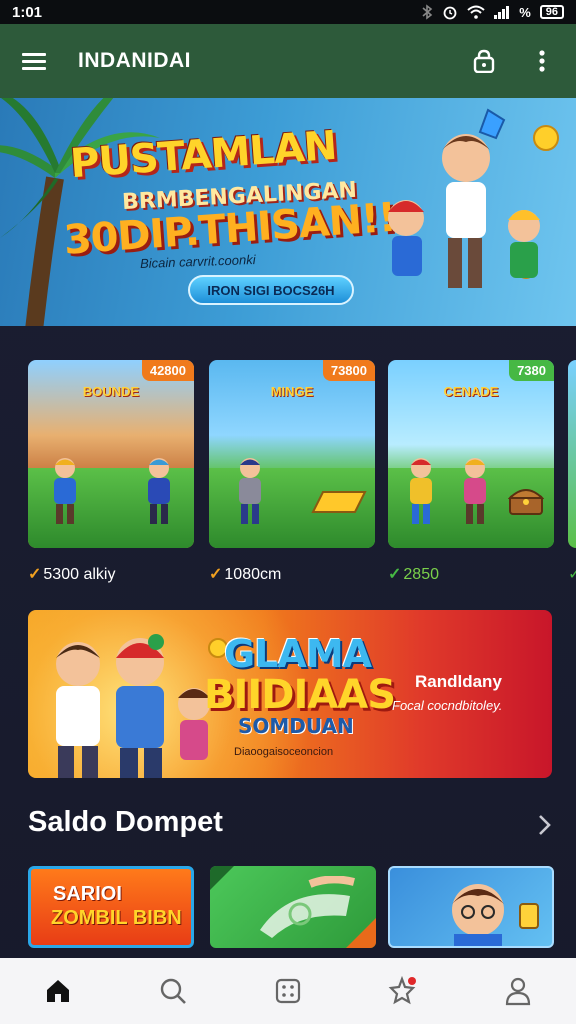  What do you see at coordinates (298, 654) in the screenshot?
I see `promo-line-1: GLAMA` at bounding box center [298, 654].